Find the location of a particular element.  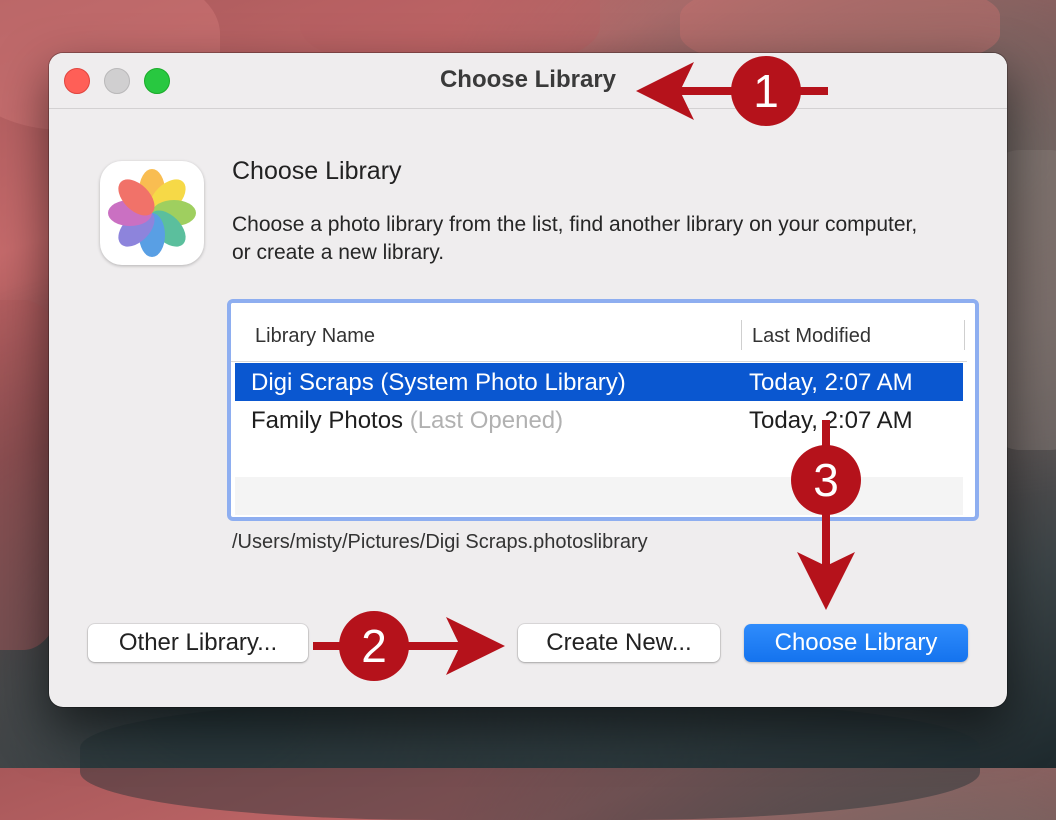

last-opened-note: (Last Opened) is located at coordinates (486, 420).